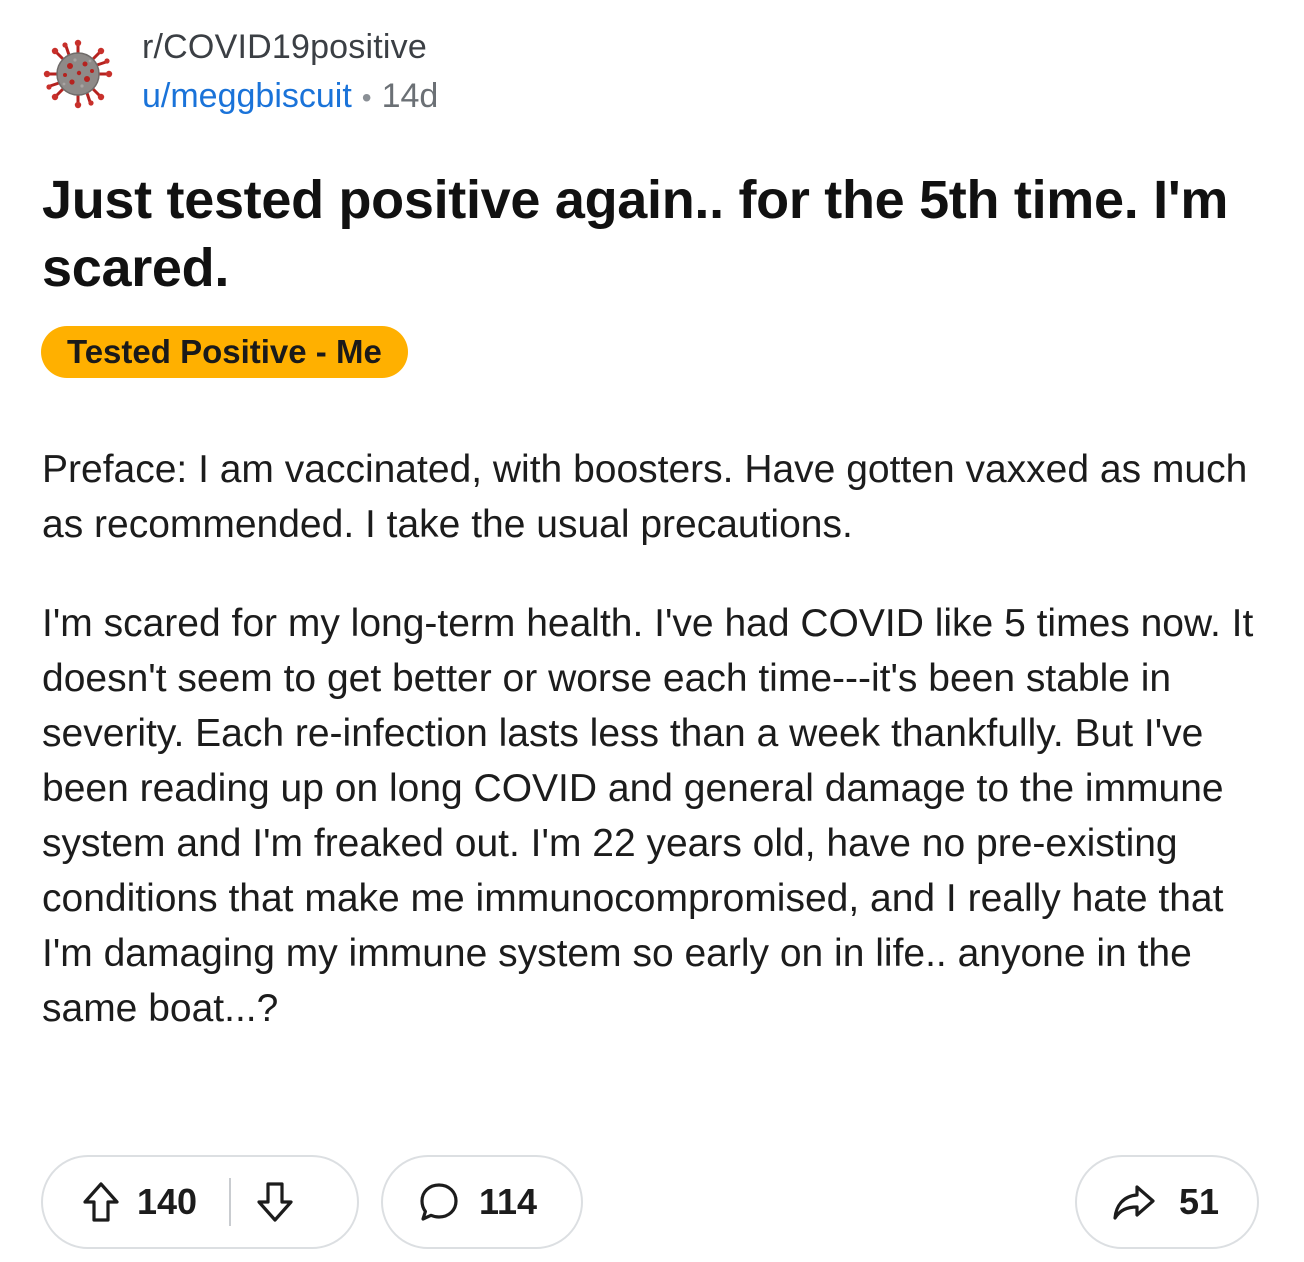  I want to click on speech-bubble-icon, so click(439, 1202).